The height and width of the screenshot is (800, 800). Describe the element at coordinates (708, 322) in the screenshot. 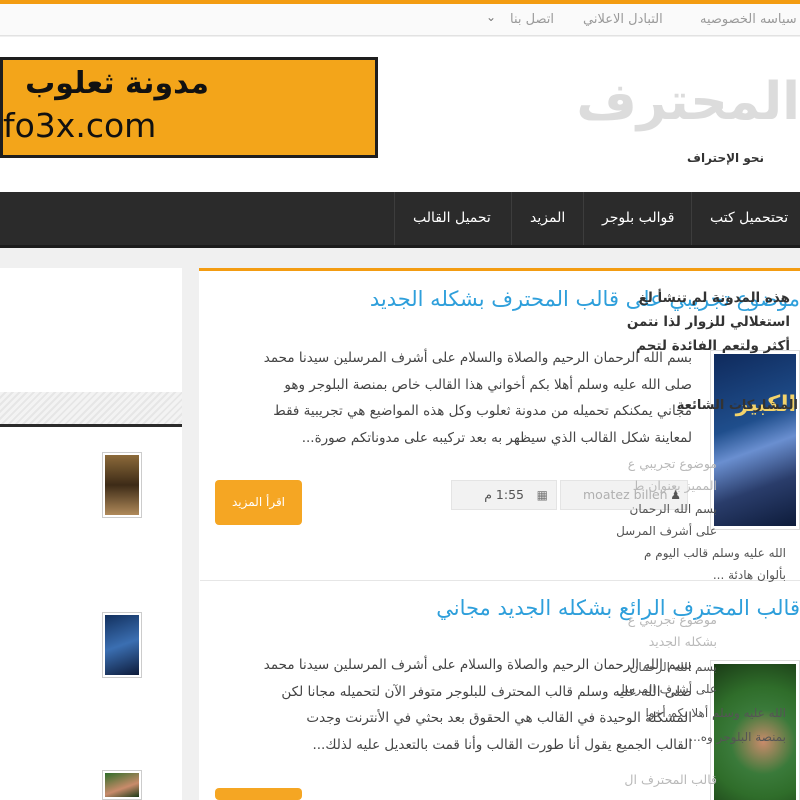

I see `sidebar-intro-line: استغلالي للزوار لذا نتمن` at that location.